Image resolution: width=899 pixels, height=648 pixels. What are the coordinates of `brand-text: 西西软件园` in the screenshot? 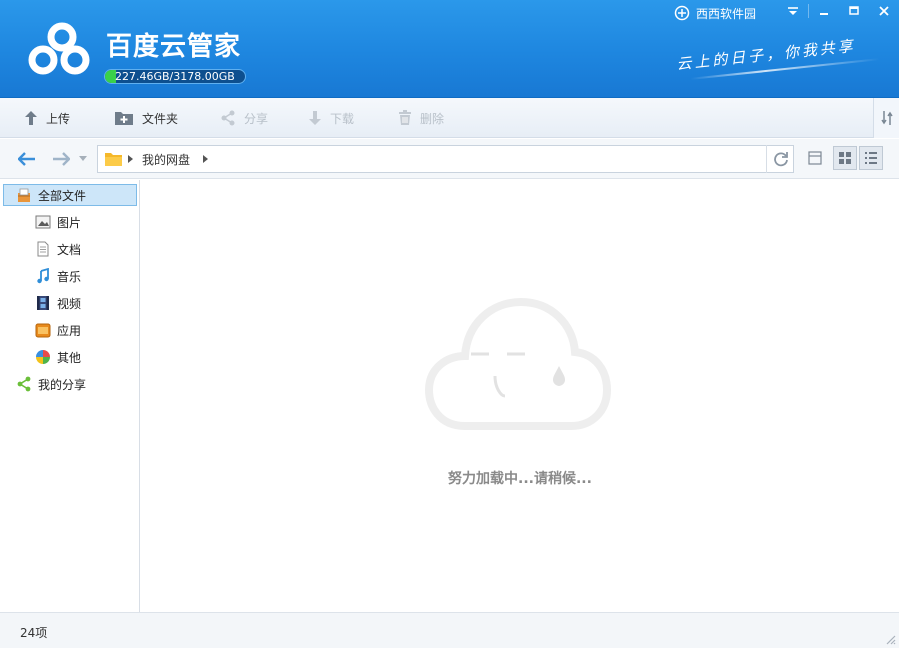 It's located at (726, 13).